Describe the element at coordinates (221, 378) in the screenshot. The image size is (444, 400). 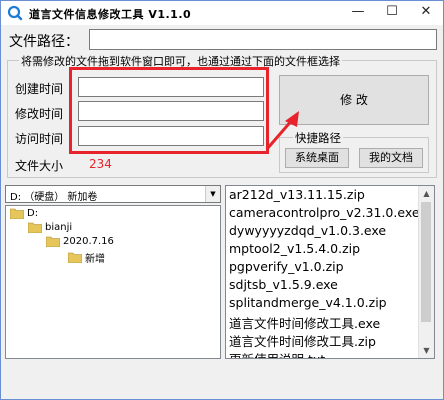
I see `status-area` at that location.